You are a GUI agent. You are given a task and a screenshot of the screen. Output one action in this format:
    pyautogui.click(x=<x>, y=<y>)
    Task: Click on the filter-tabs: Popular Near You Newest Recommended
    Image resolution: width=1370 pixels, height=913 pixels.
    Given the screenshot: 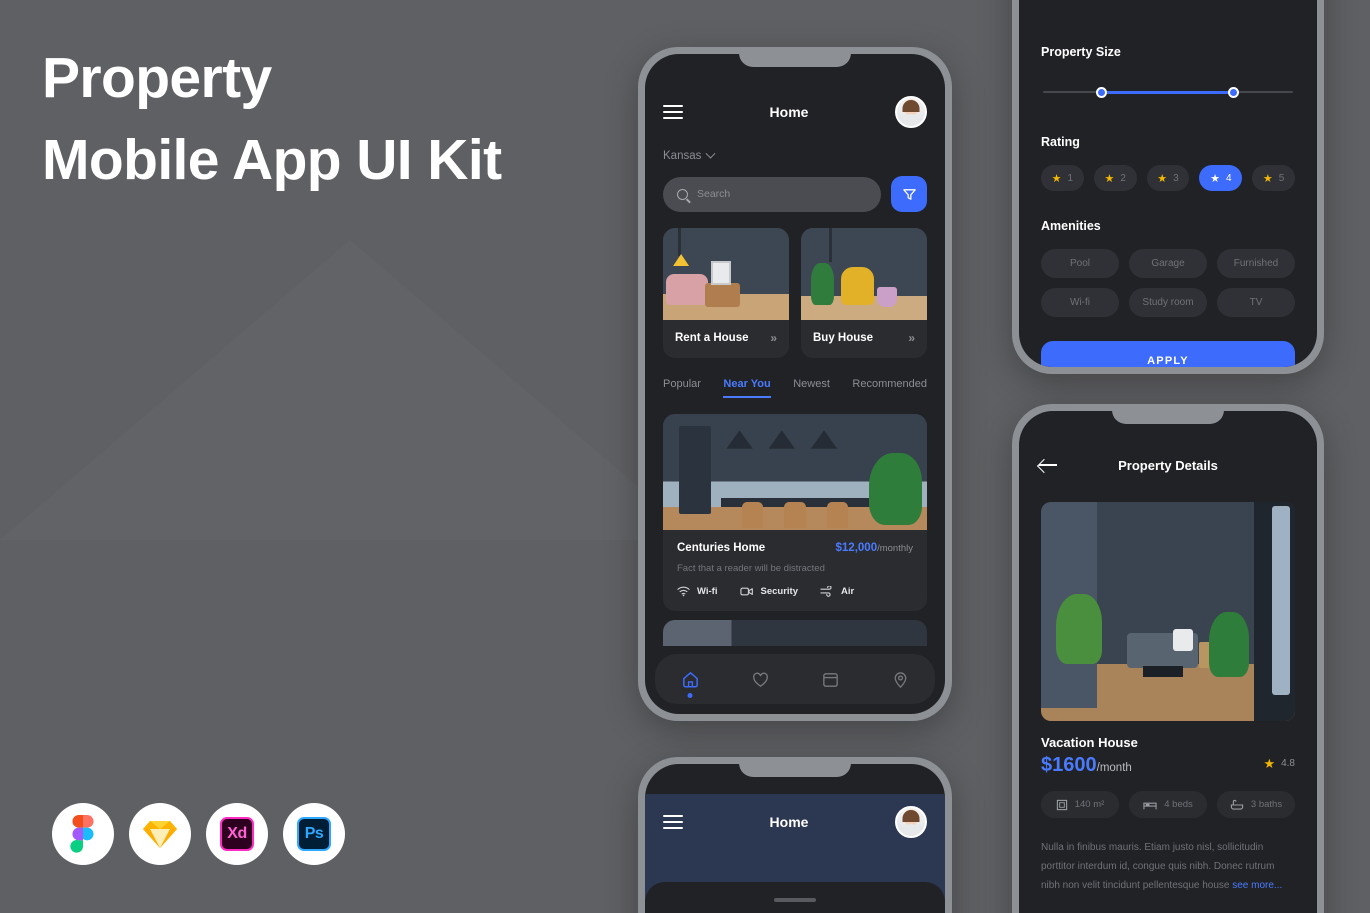 What is the action you would take?
    pyautogui.click(x=795, y=378)
    